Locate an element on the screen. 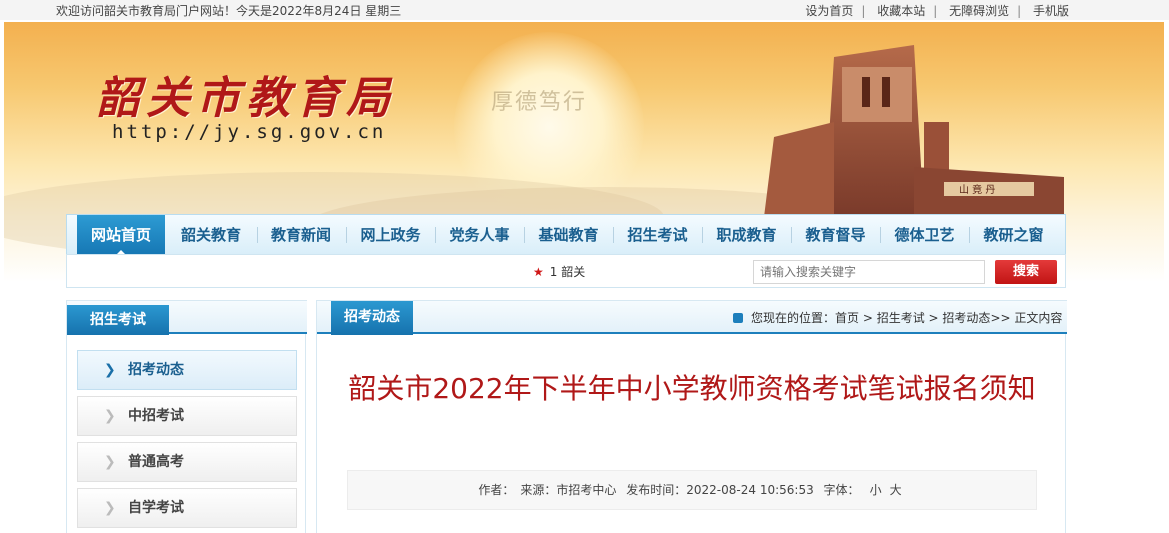 This screenshot has height=533, width=1169. site-logo: 韶关市教育局 is located at coordinates (246, 94).